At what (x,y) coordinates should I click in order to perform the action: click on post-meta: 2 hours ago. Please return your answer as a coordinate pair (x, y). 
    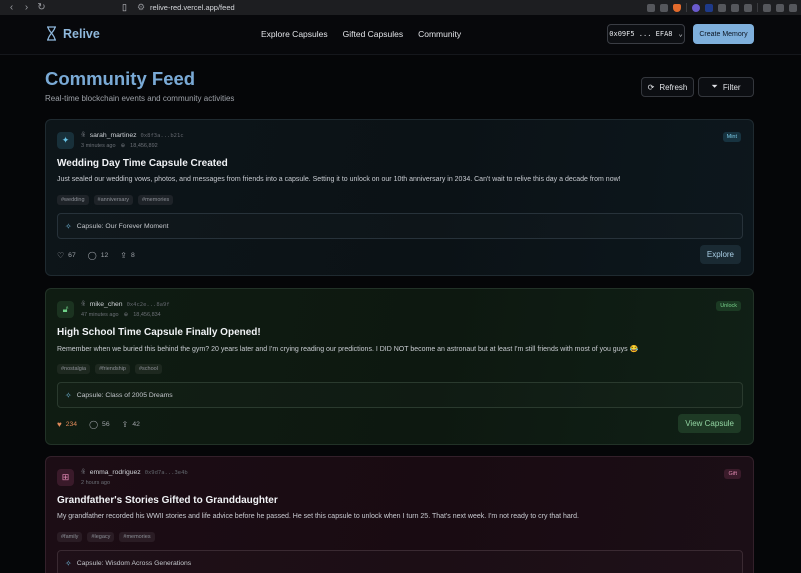
    Looking at the image, I should click on (95, 483).